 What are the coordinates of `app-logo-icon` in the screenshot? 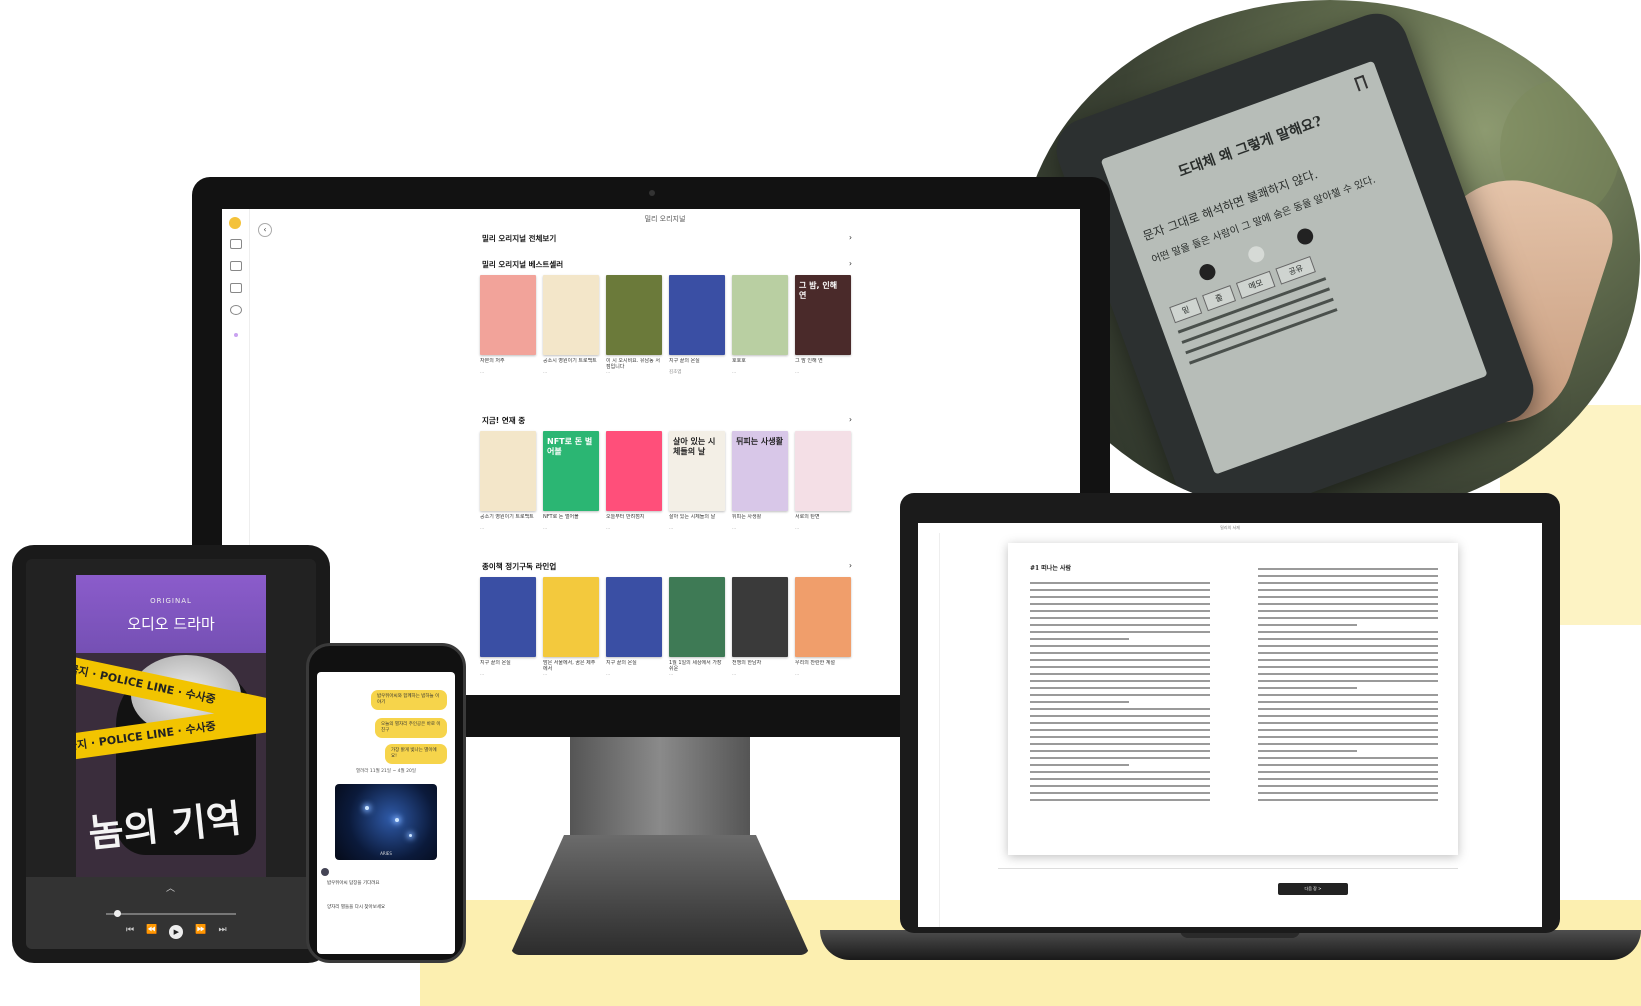 It's located at (235, 223).